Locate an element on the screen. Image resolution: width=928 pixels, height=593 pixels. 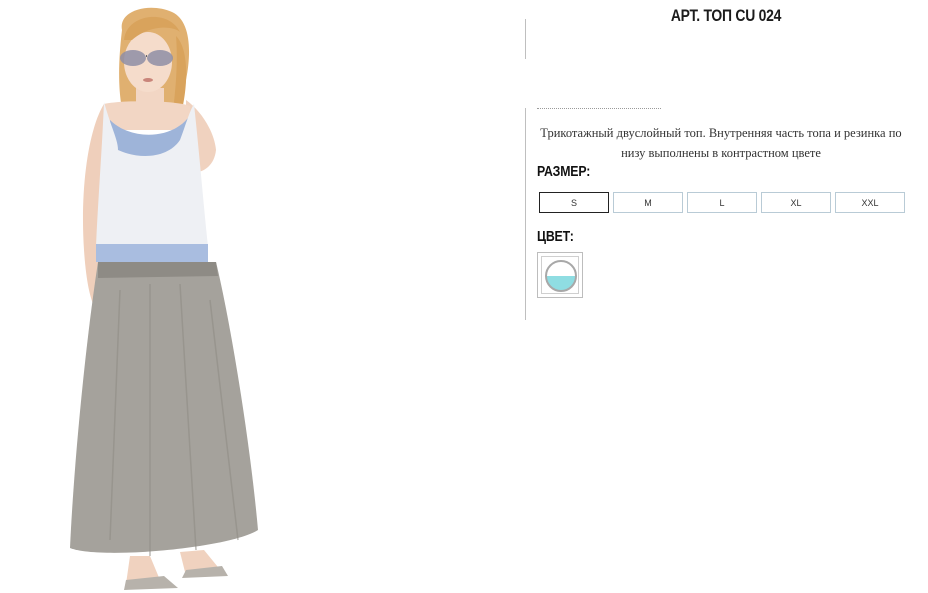
size-option-m: M is located at coordinates (648, 202).